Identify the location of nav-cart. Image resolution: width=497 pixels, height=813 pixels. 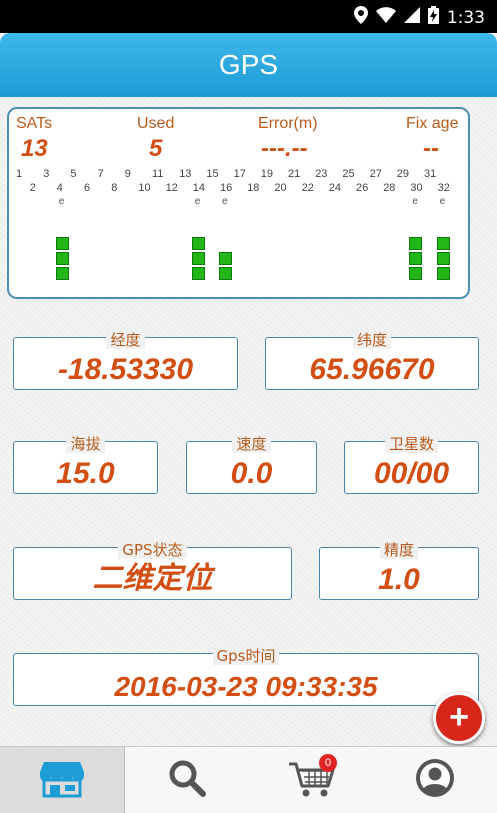
(311, 780).